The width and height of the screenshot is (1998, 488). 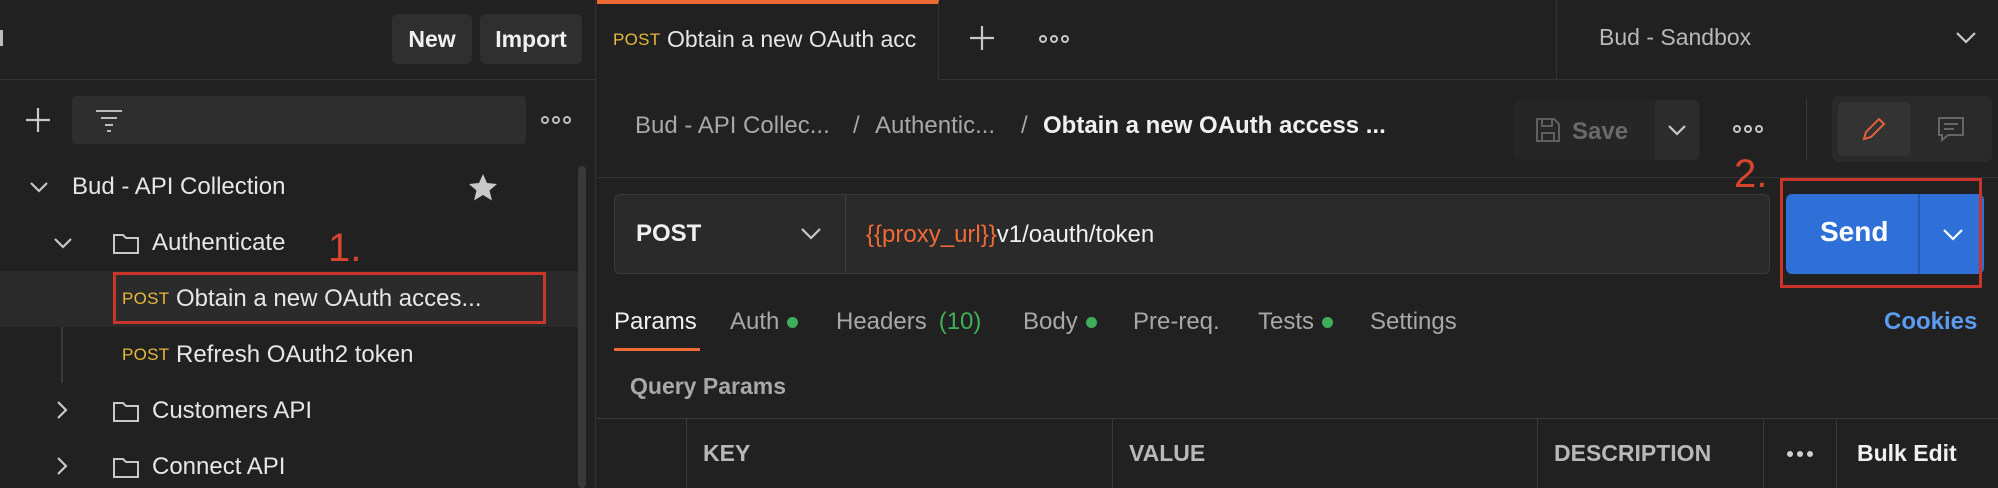 I want to click on tab-auth: Auth, so click(x=764, y=322).